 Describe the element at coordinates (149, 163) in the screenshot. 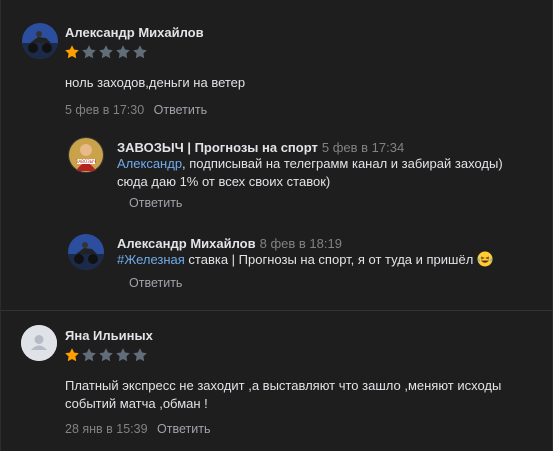

I see `mention-link: Александр` at that location.